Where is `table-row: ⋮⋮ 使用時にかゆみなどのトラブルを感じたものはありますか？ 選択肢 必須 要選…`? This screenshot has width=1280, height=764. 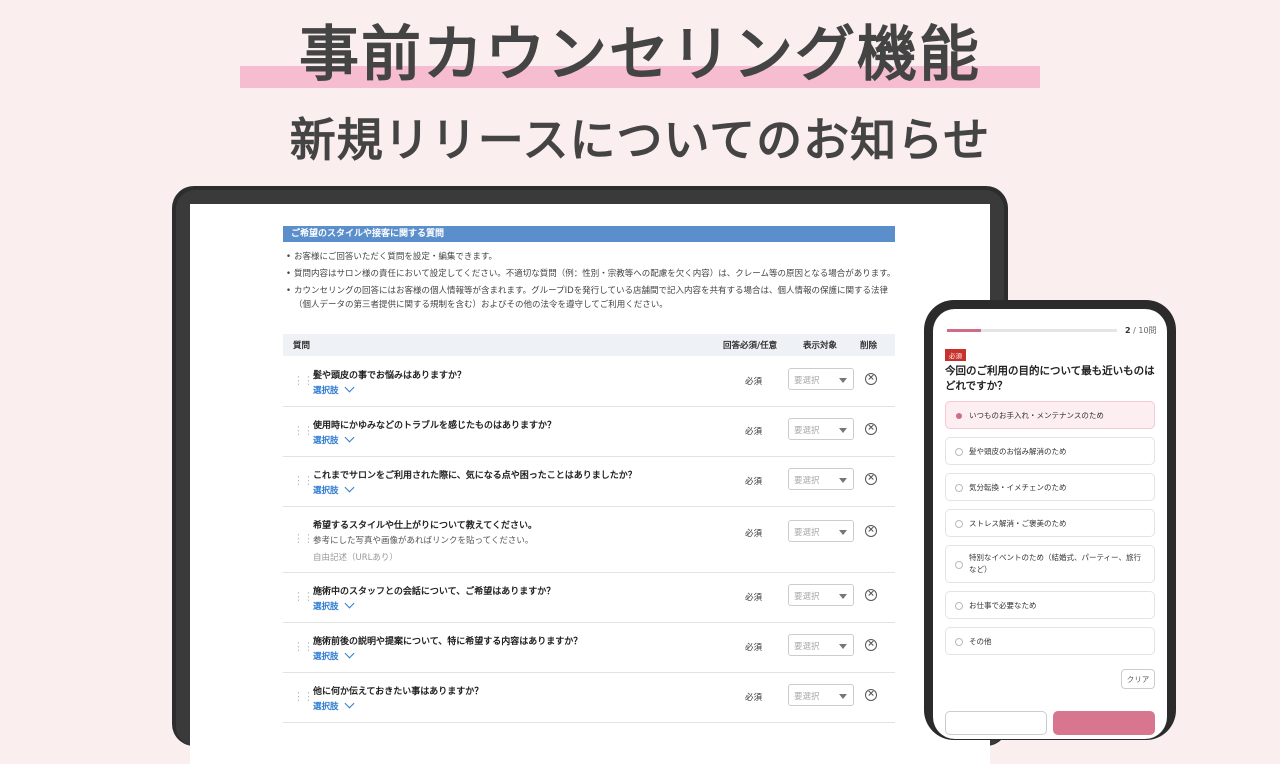 table-row: ⋮⋮ 使用時にかゆみなどのトラブルを感じたものはありますか？ 選択肢 必須 要選… is located at coordinates (589, 431).